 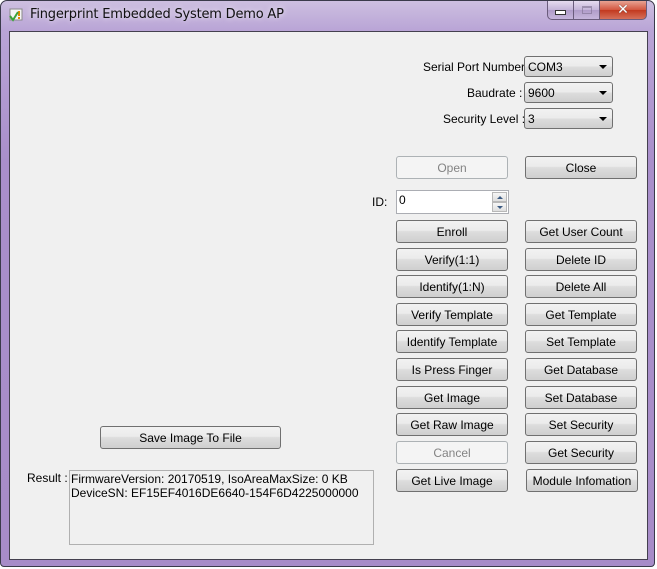 I want to click on get-template-button: Get Template, so click(x=581, y=314).